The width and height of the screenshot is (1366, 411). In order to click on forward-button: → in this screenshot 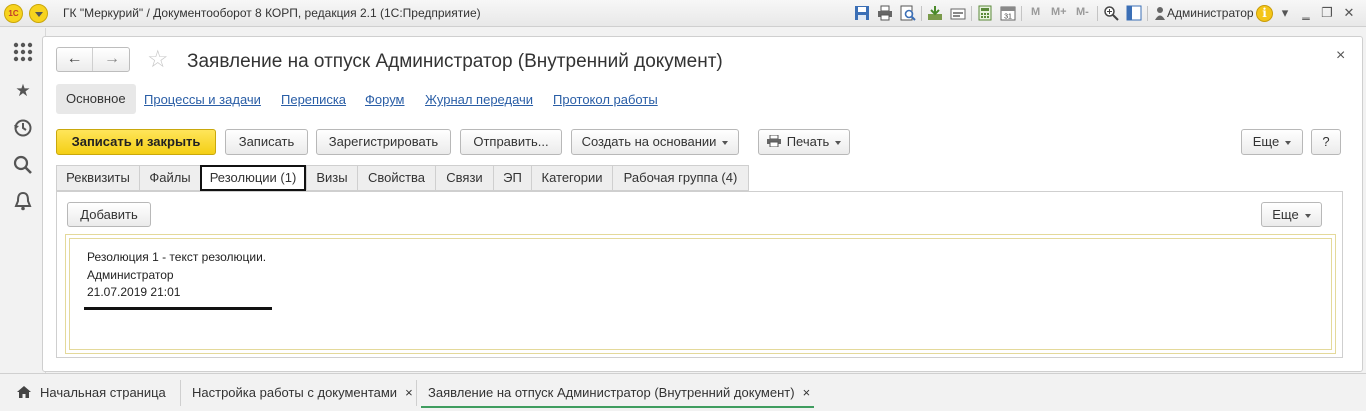, I will do `click(112, 59)`.